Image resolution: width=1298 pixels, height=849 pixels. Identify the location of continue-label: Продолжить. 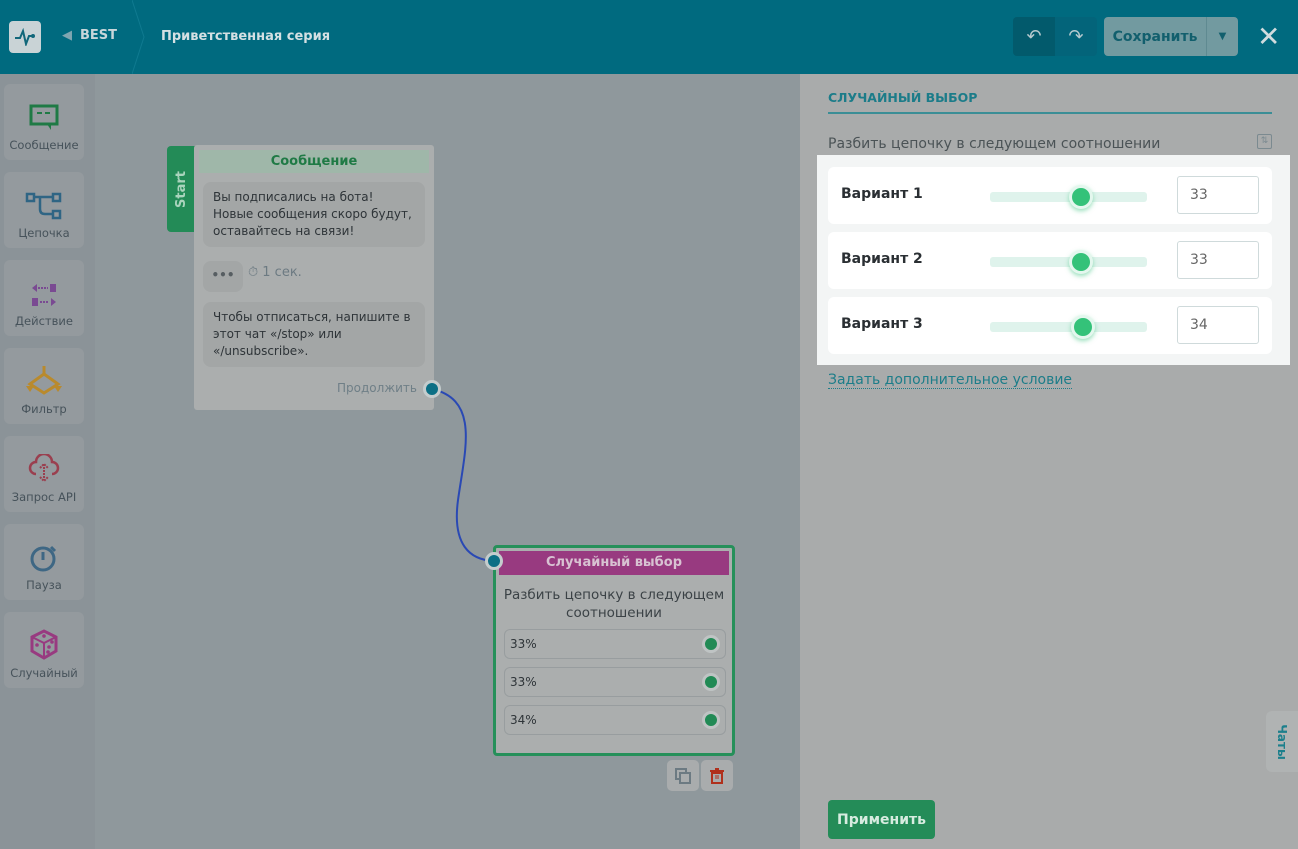
(377, 388).